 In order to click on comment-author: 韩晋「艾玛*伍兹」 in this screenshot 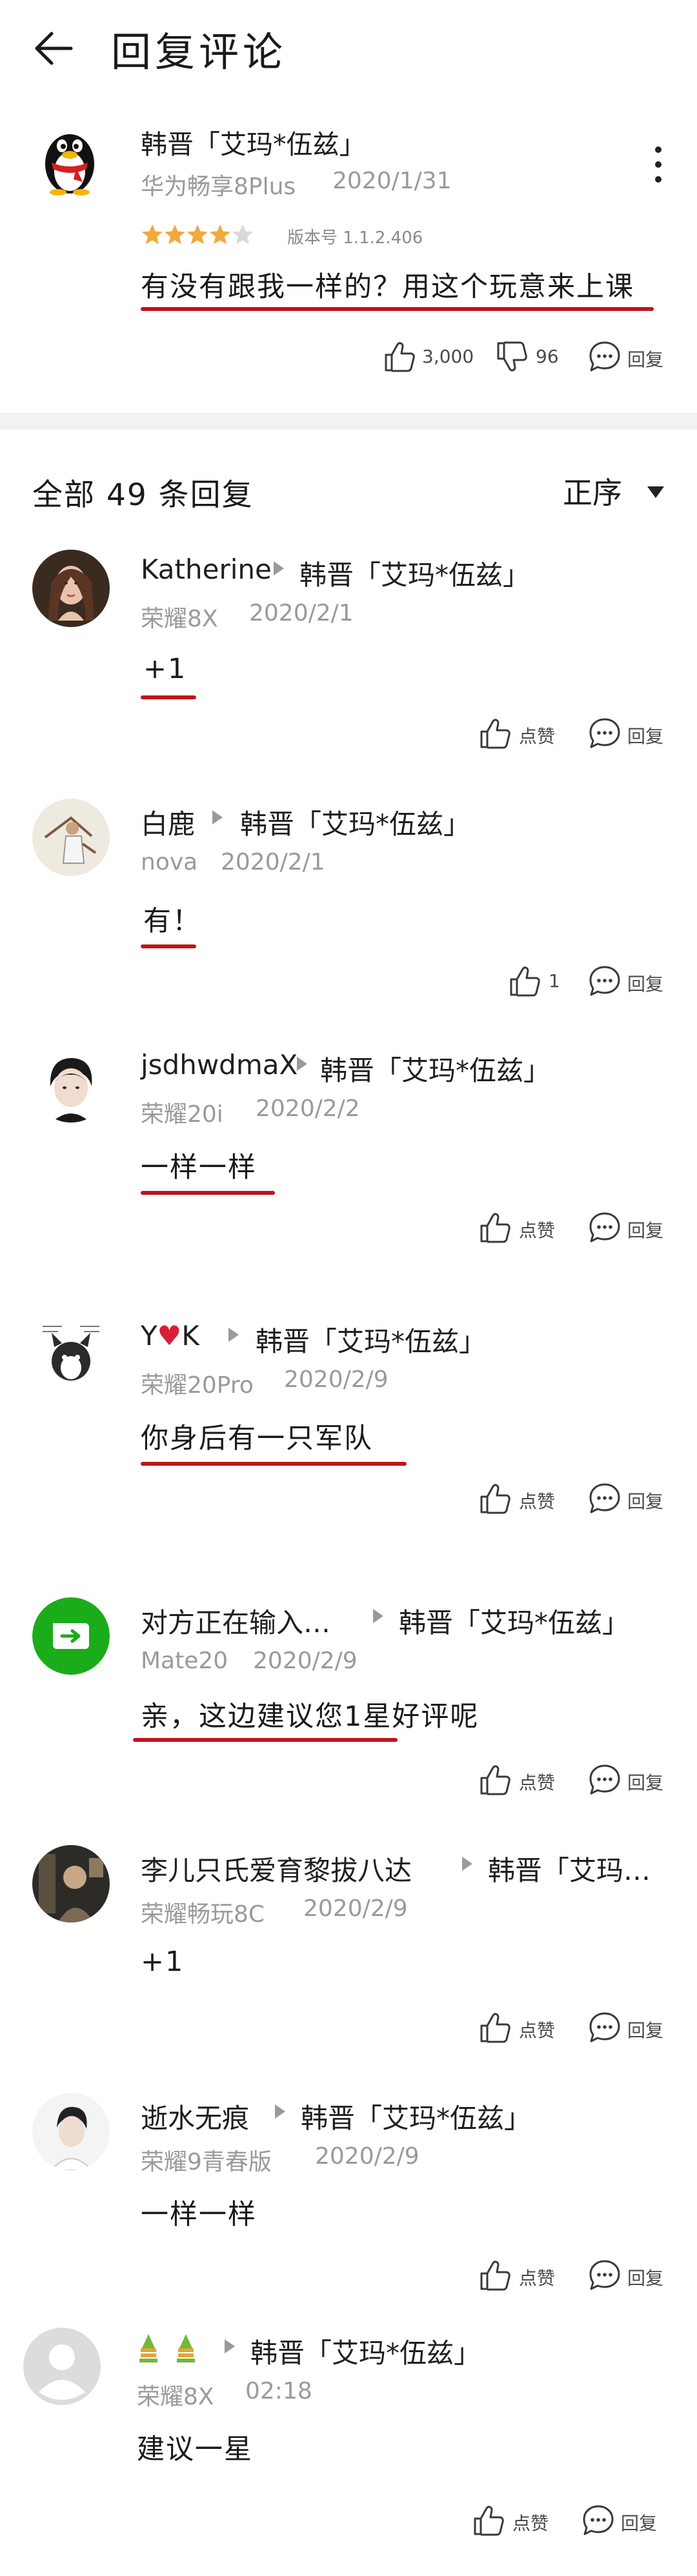, I will do `click(253, 142)`.